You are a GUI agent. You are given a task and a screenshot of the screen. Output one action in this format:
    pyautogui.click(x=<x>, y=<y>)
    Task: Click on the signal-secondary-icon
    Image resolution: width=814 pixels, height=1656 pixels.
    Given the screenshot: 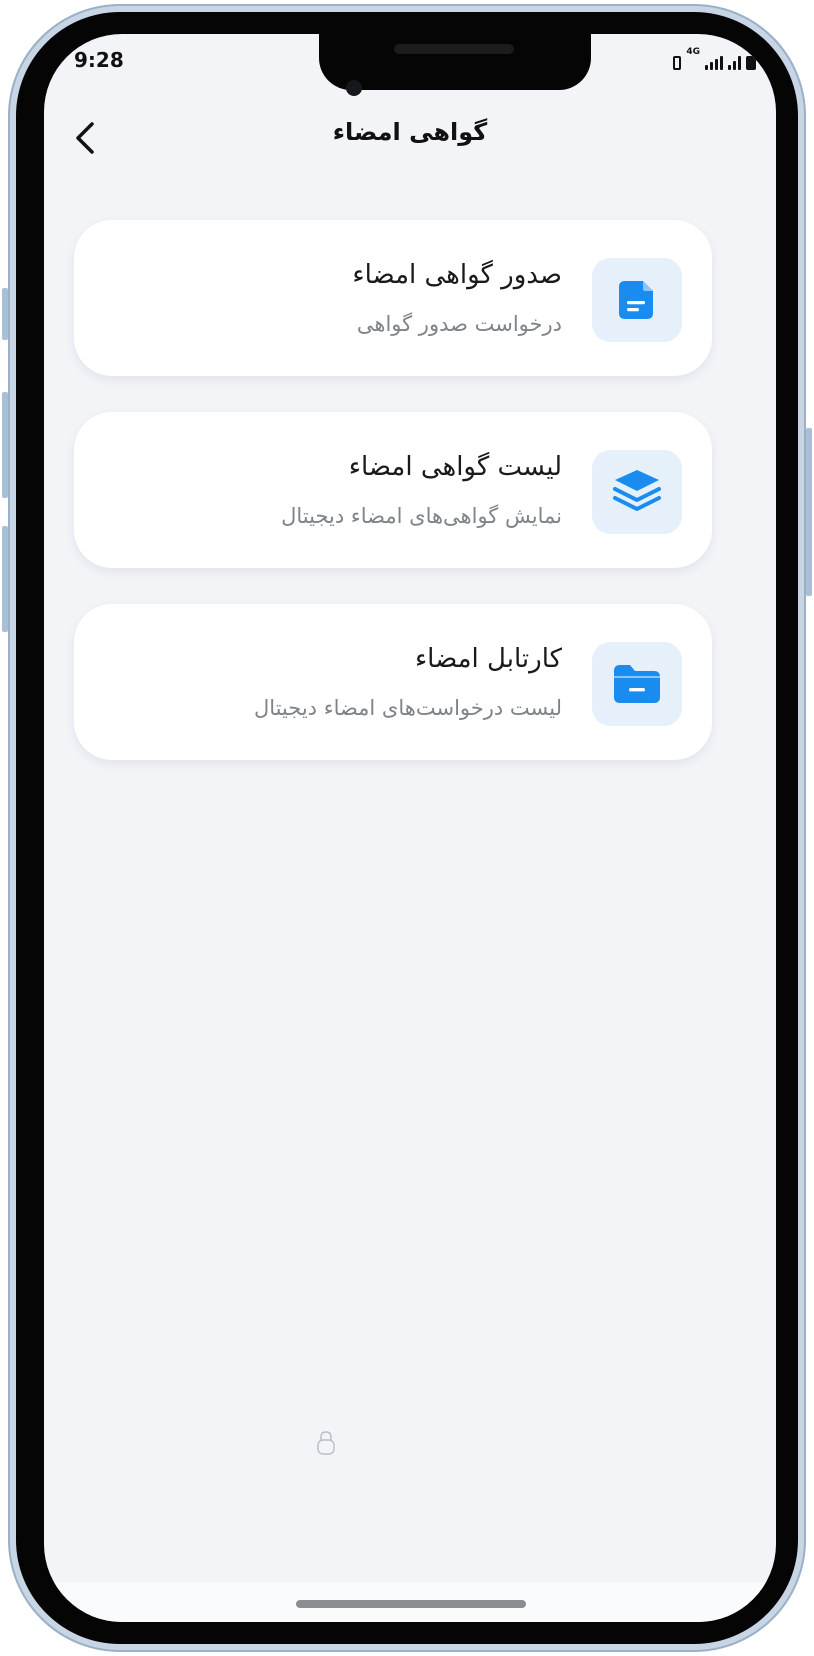 What is the action you would take?
    pyautogui.click(x=734, y=62)
    